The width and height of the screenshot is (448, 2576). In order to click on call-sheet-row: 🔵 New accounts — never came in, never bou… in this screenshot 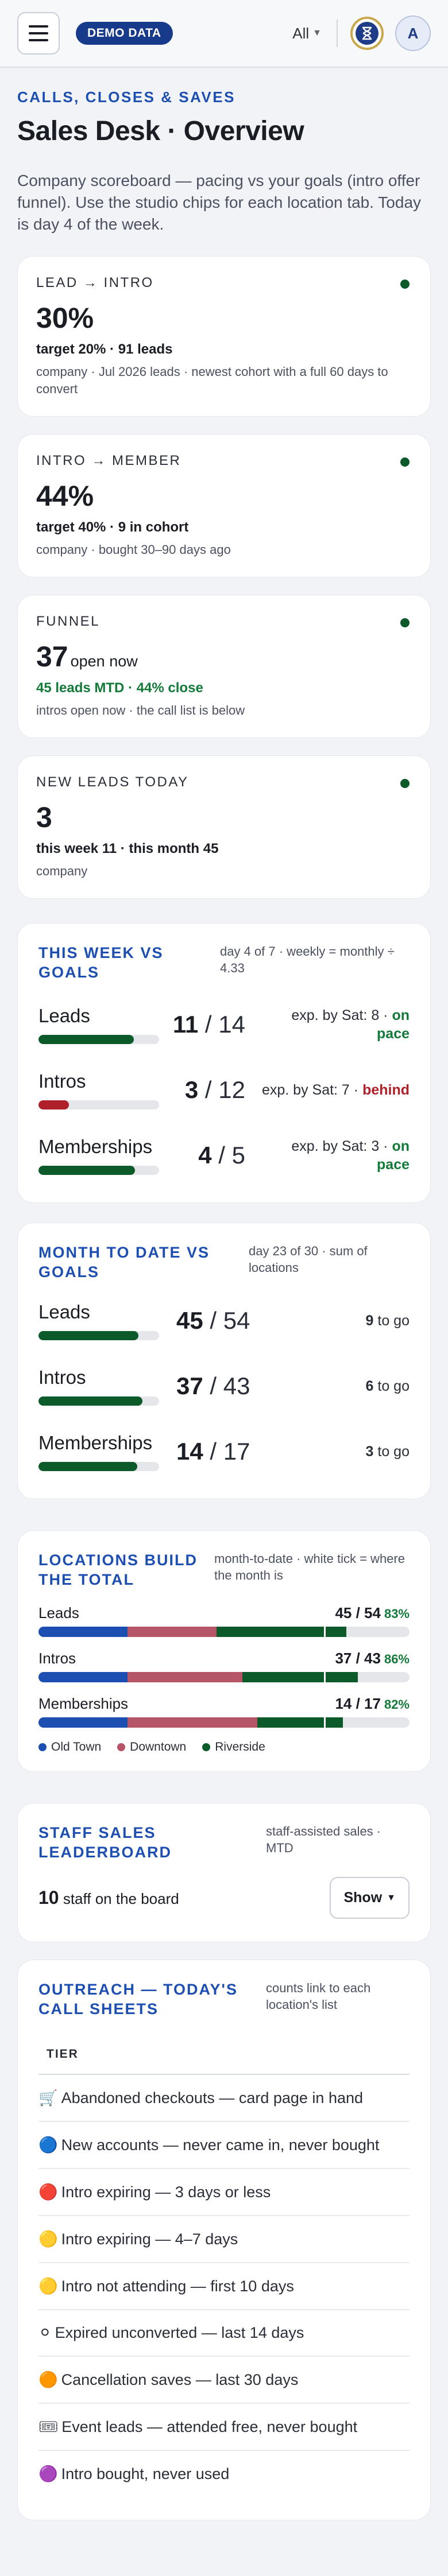, I will do `click(224, 2145)`.